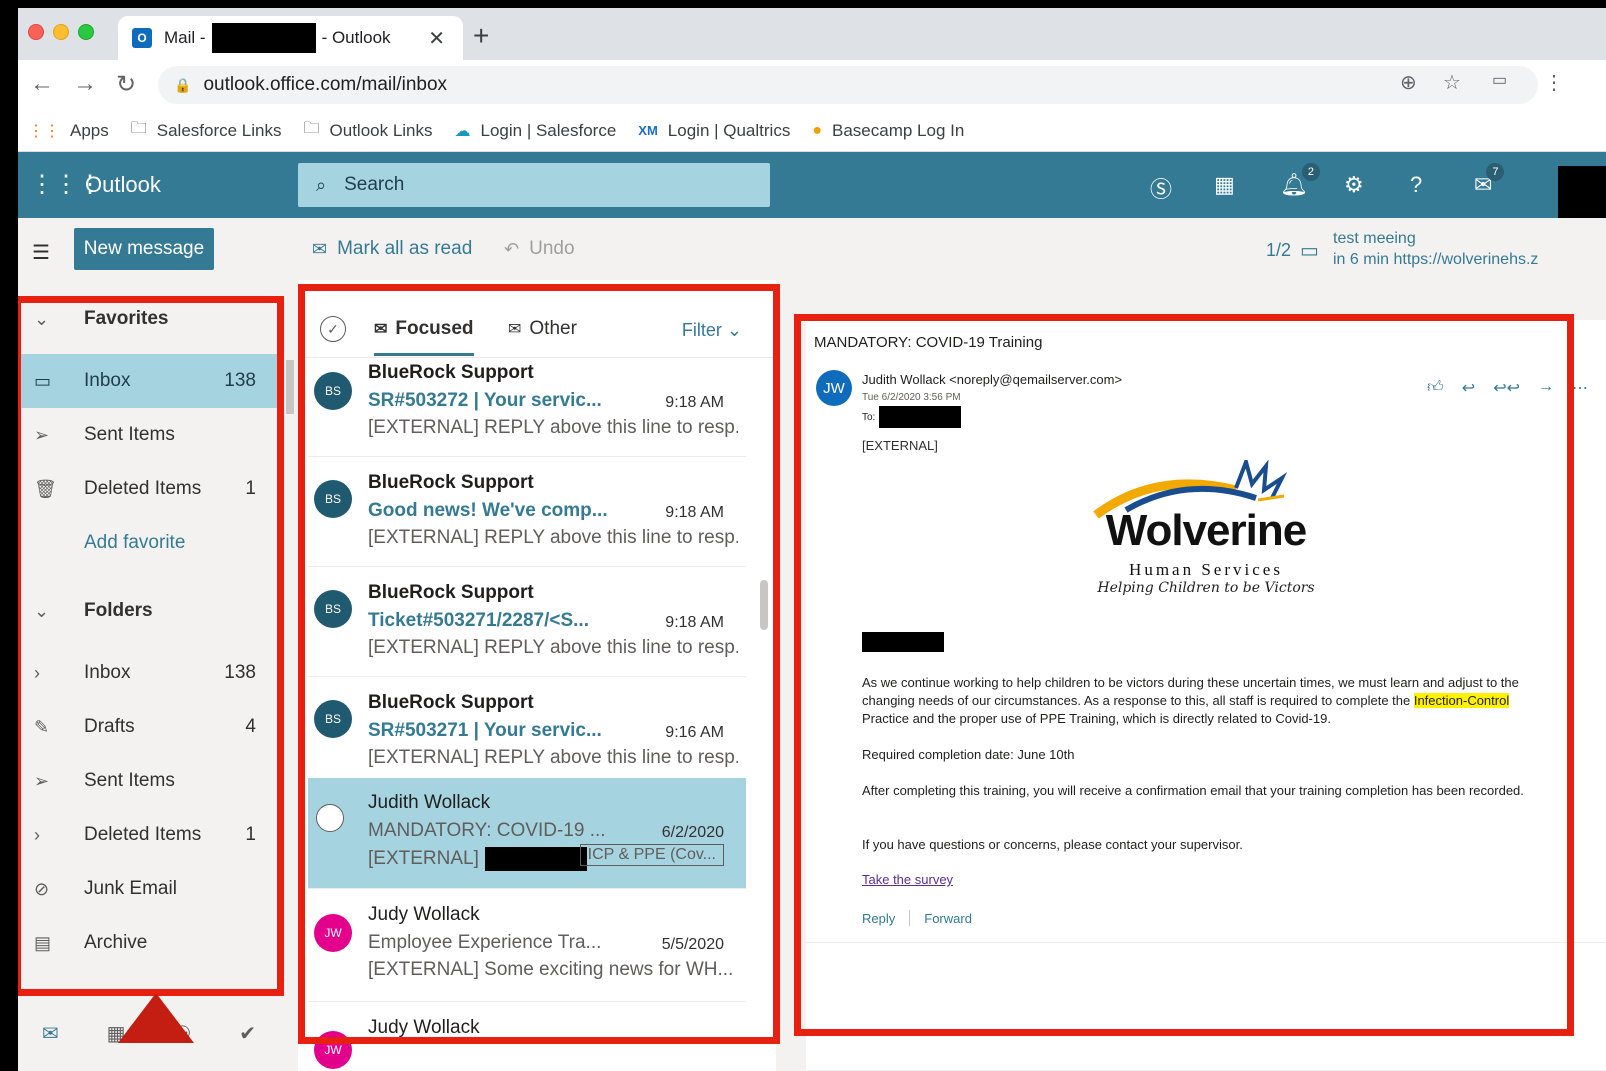 This screenshot has width=1606, height=1071. What do you see at coordinates (126, 84) in the screenshot?
I see `reload-icon: ↻` at bounding box center [126, 84].